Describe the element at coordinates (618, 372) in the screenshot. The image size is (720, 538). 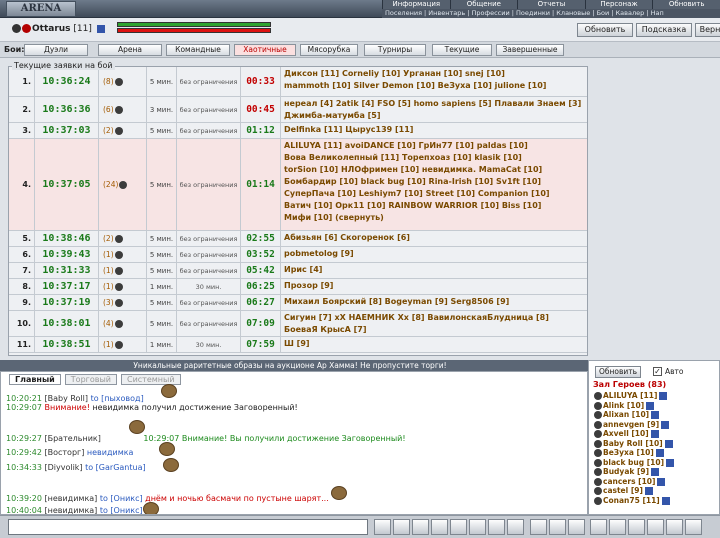
I see `sidebar-refresh-button: Обновить` at that location.